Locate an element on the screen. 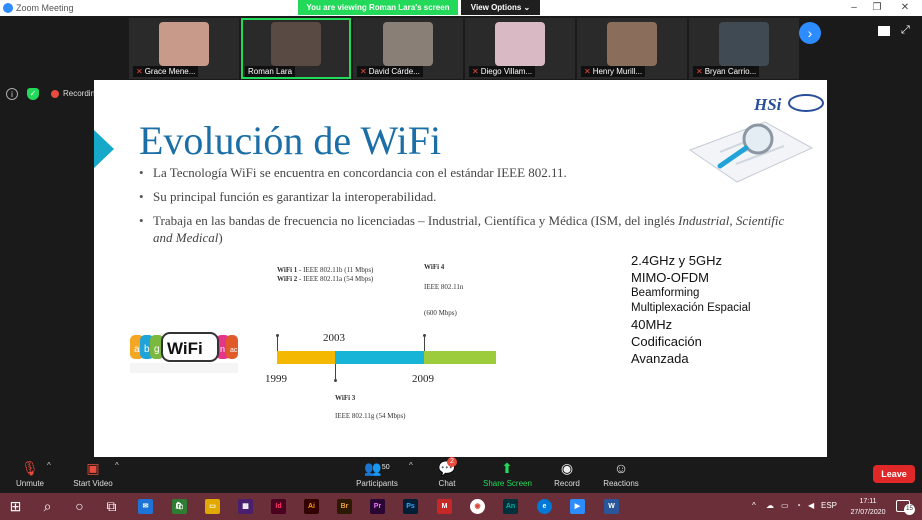 The width and height of the screenshot is (922, 520). bridge-icon: Br is located at coordinates (344, 506).